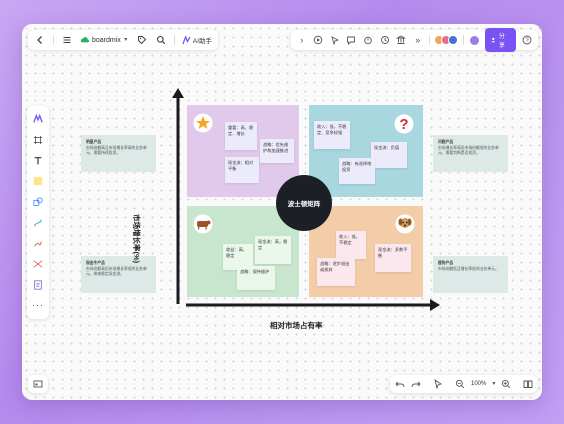  I want to click on minimap-icon, so click(38, 384).